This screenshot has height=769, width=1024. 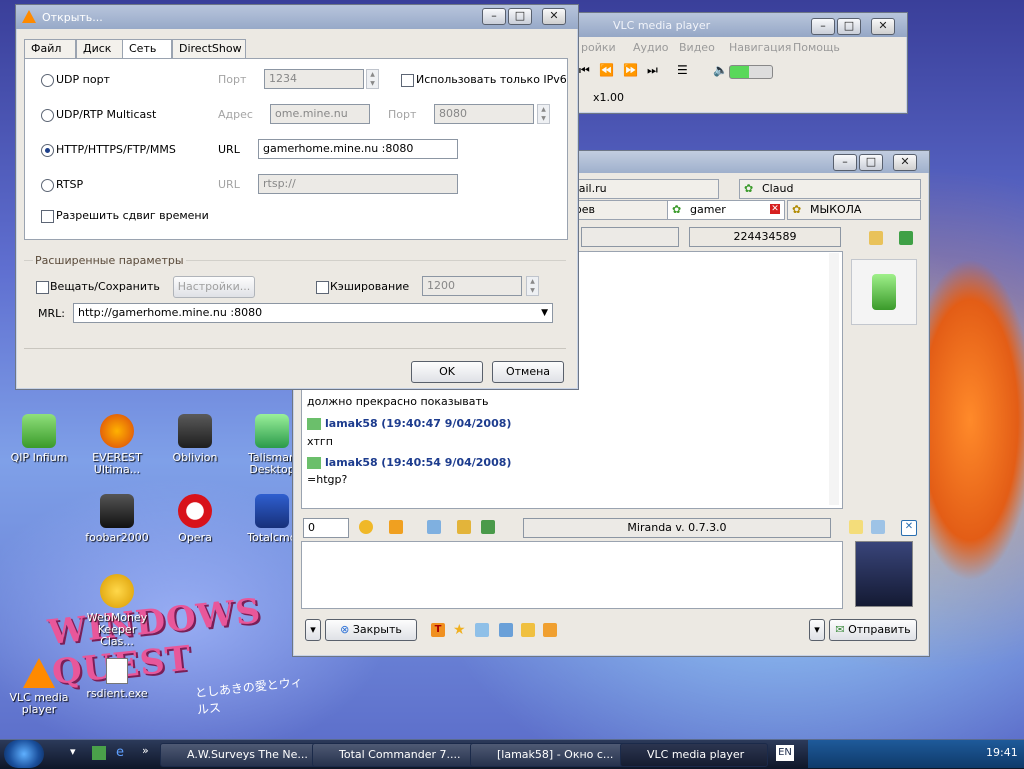 What do you see at coordinates (873, 630) in the screenshot?
I see `send-button: ✉ Отправить` at bounding box center [873, 630].